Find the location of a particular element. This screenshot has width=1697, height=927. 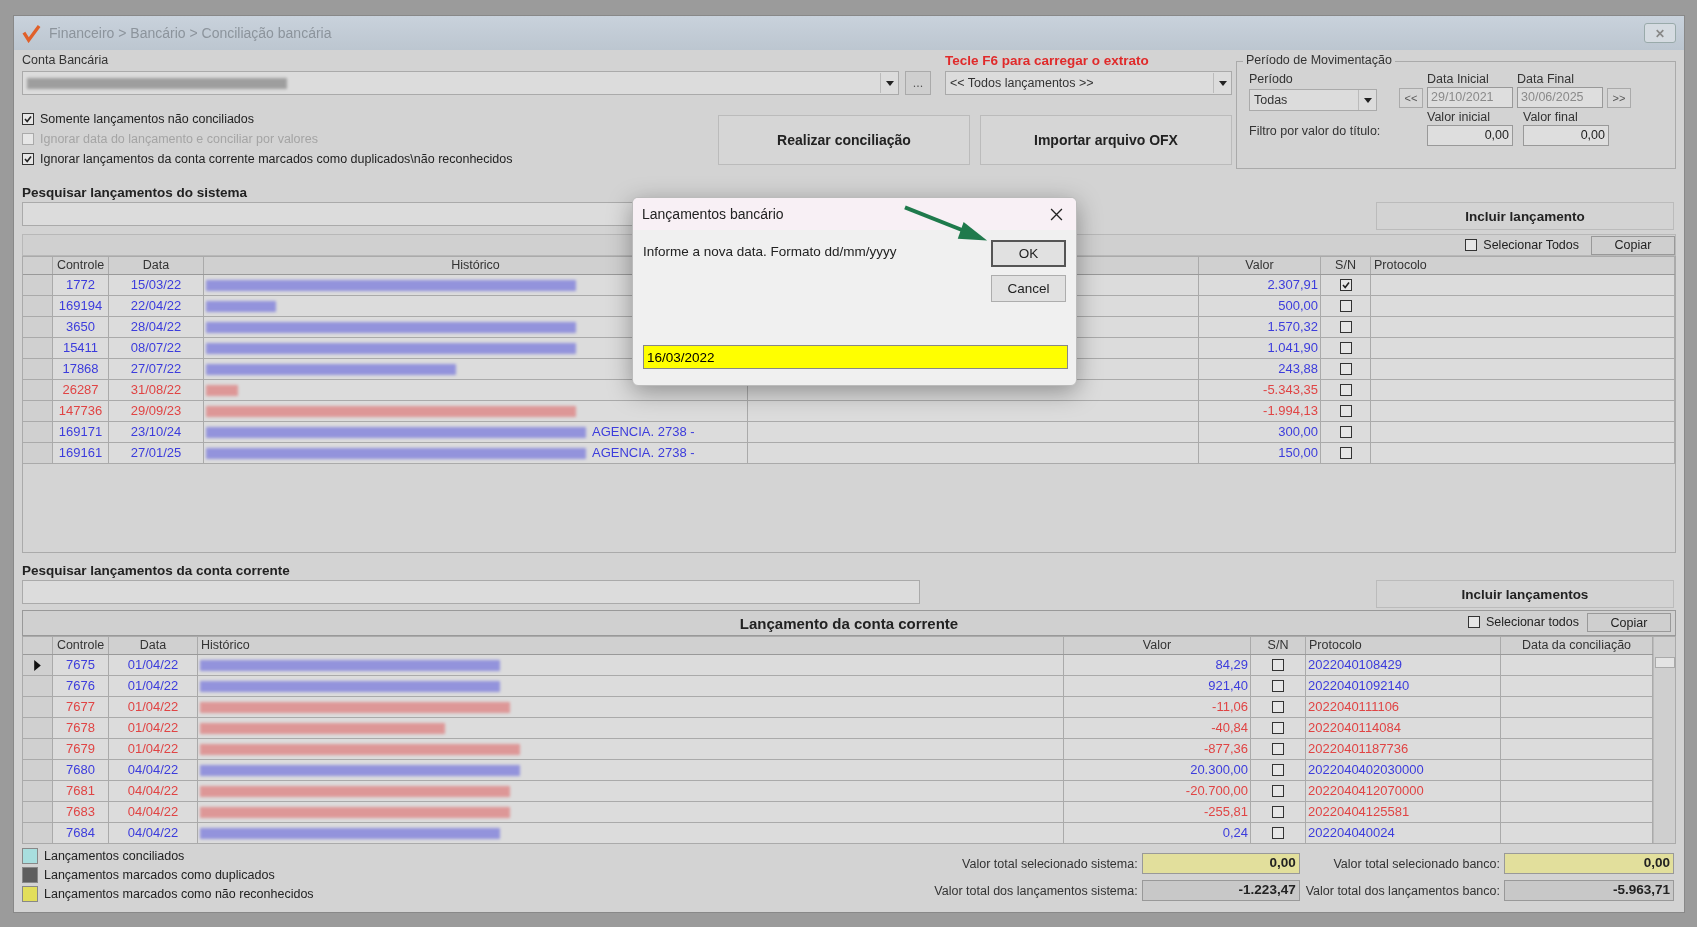

action-button: Realizar conciliação is located at coordinates (844, 140).